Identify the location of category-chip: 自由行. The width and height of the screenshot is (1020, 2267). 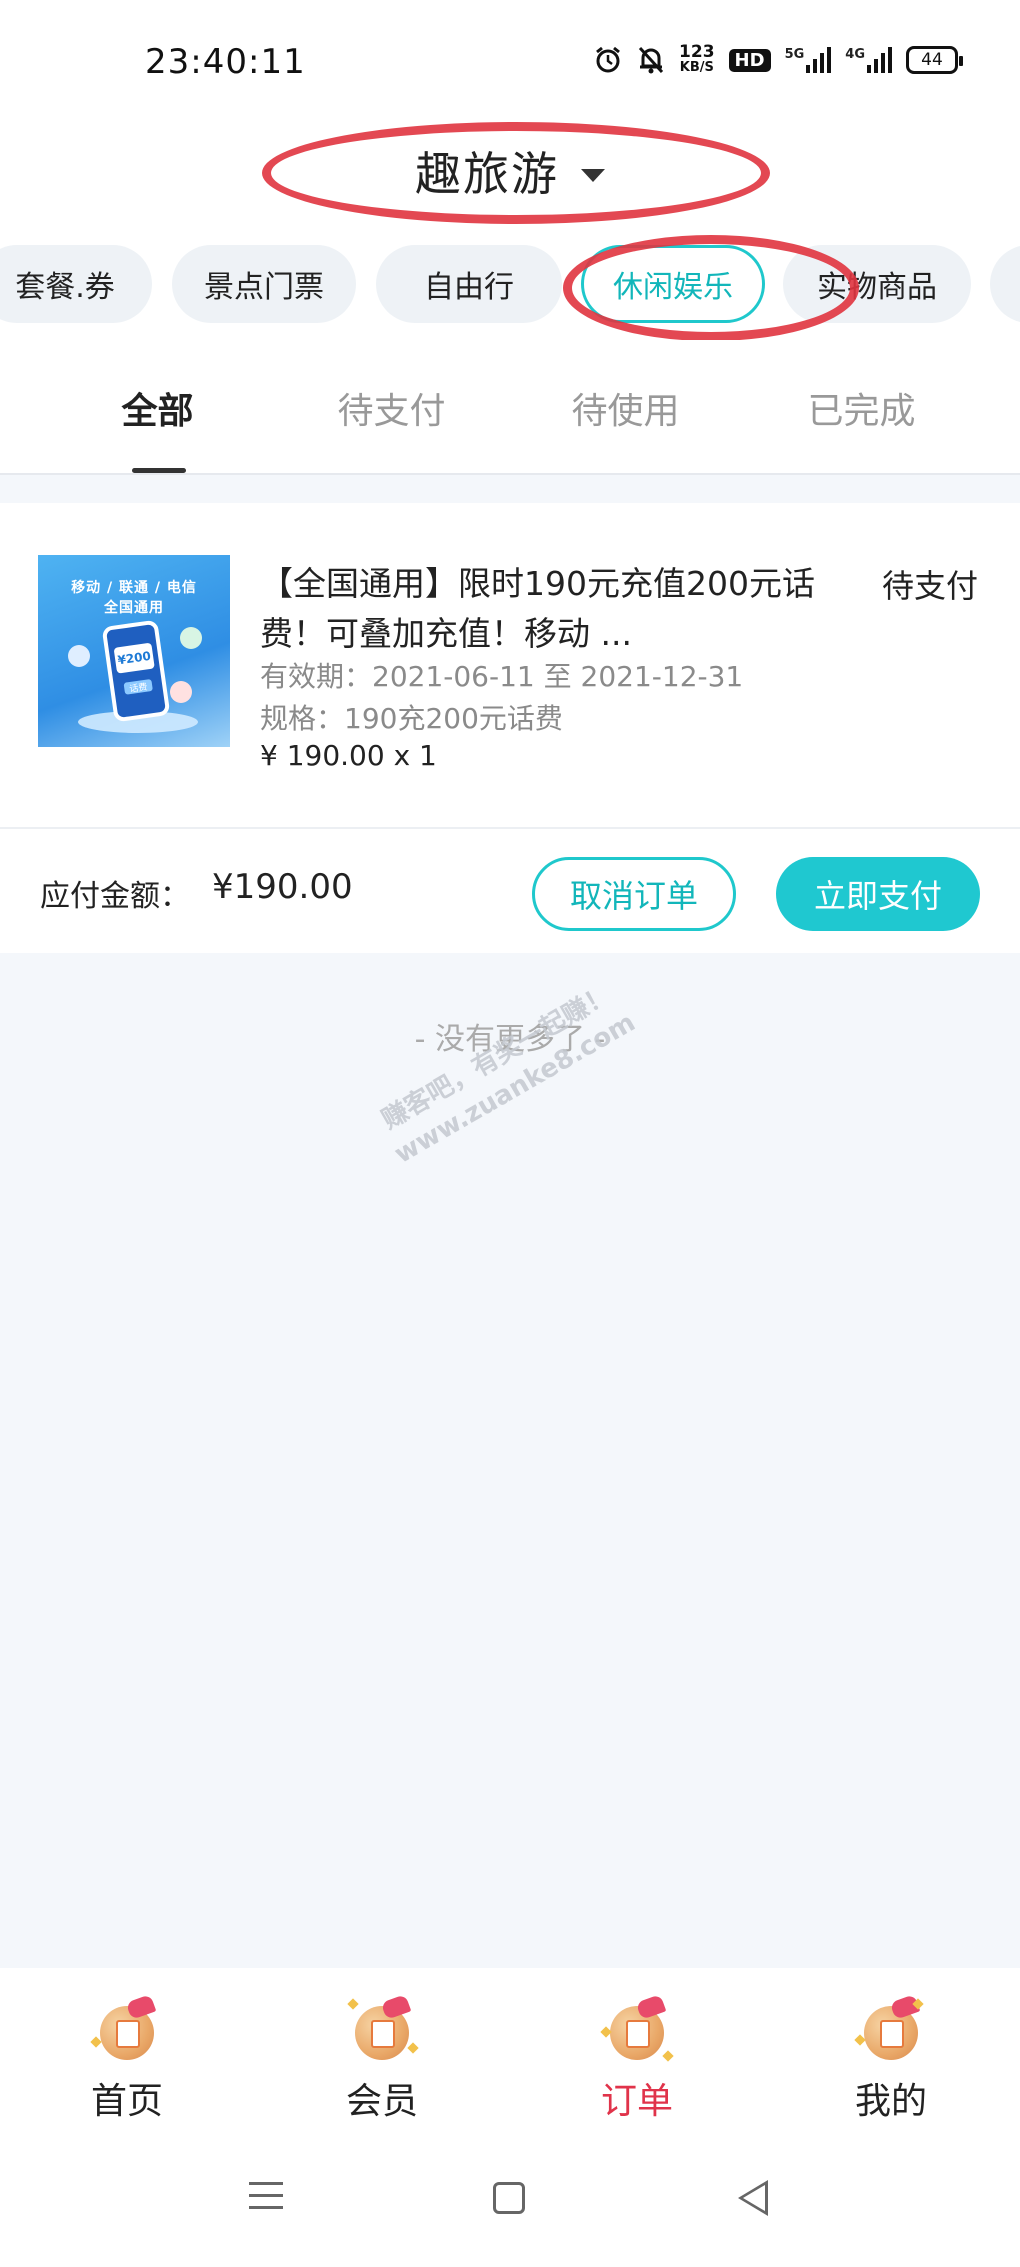
(469, 284).